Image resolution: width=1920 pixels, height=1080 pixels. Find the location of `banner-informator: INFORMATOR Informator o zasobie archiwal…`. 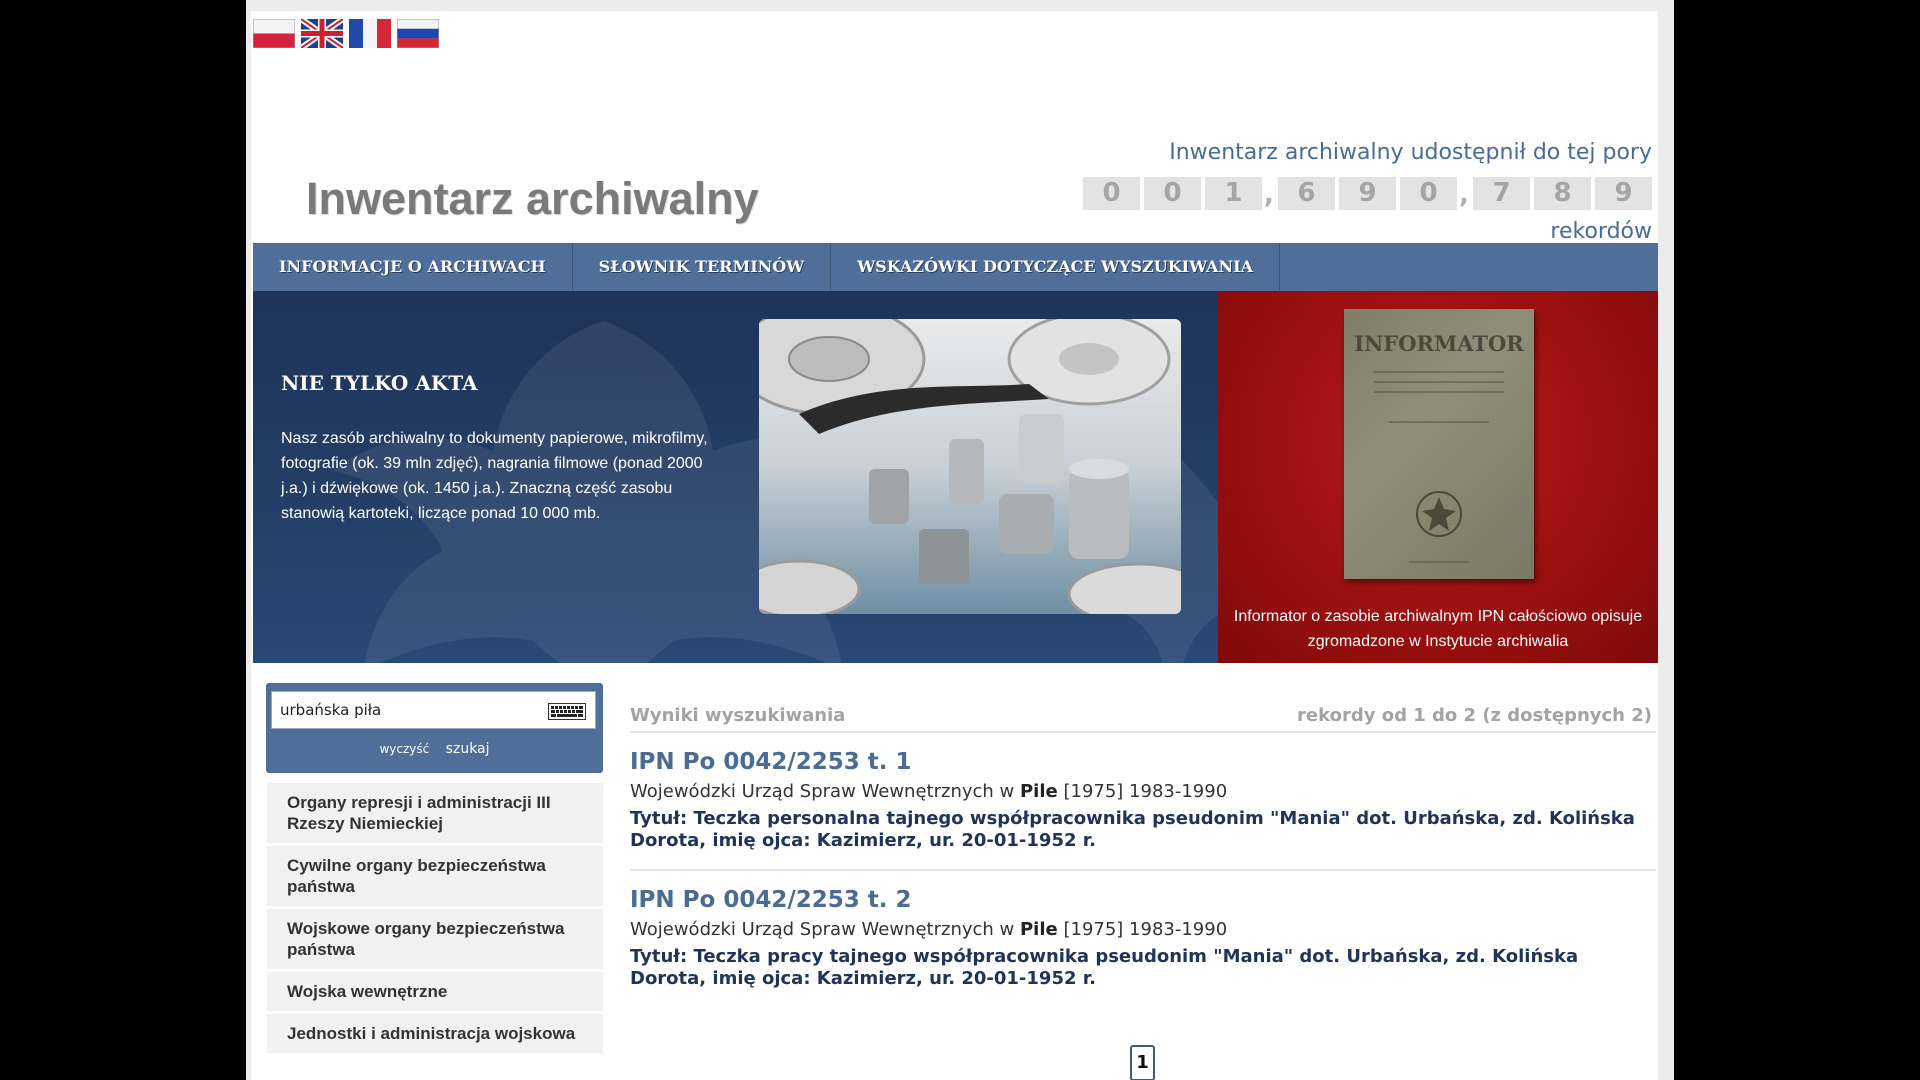

banner-informator: INFORMATOR Informator o zasobie archiwal… is located at coordinates (1438, 477).